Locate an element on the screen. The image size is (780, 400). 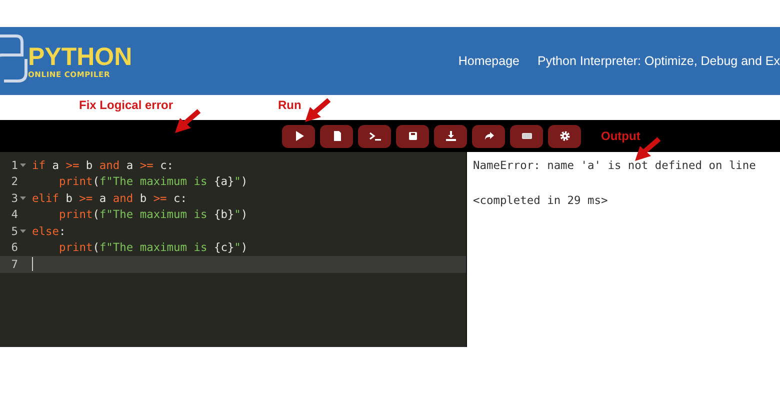
line-number: 1 is located at coordinates (14, 165).